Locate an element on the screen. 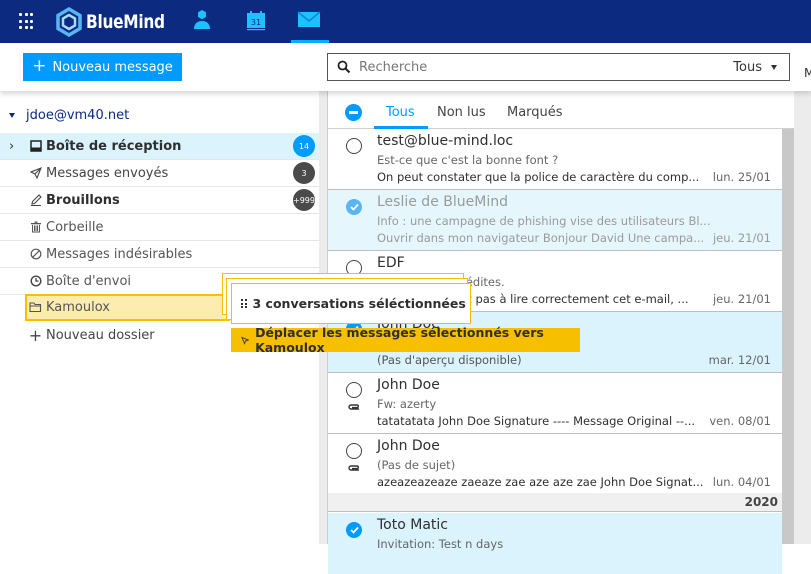 The height and width of the screenshot is (574, 811). search-scope-value: Tous is located at coordinates (747, 67).